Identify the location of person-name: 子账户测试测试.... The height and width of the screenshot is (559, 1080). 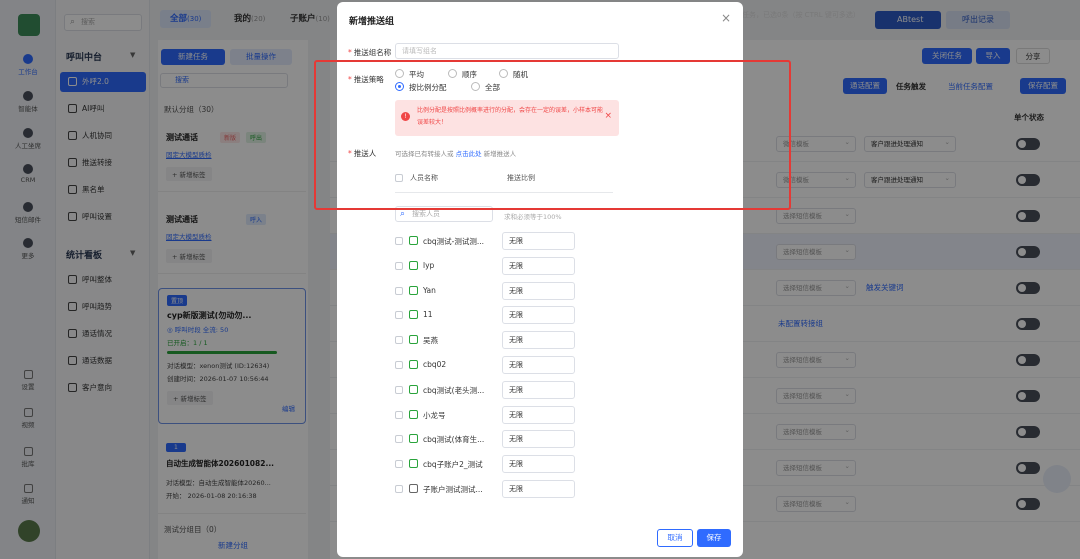
(446, 489).